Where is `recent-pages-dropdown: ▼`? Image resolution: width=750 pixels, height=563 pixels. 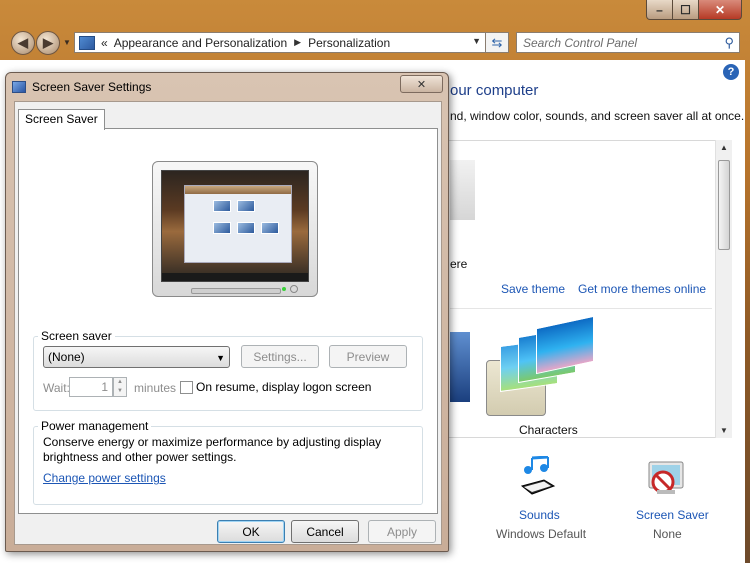
recent-pages-dropdown: ▼ is located at coordinates (67, 42).